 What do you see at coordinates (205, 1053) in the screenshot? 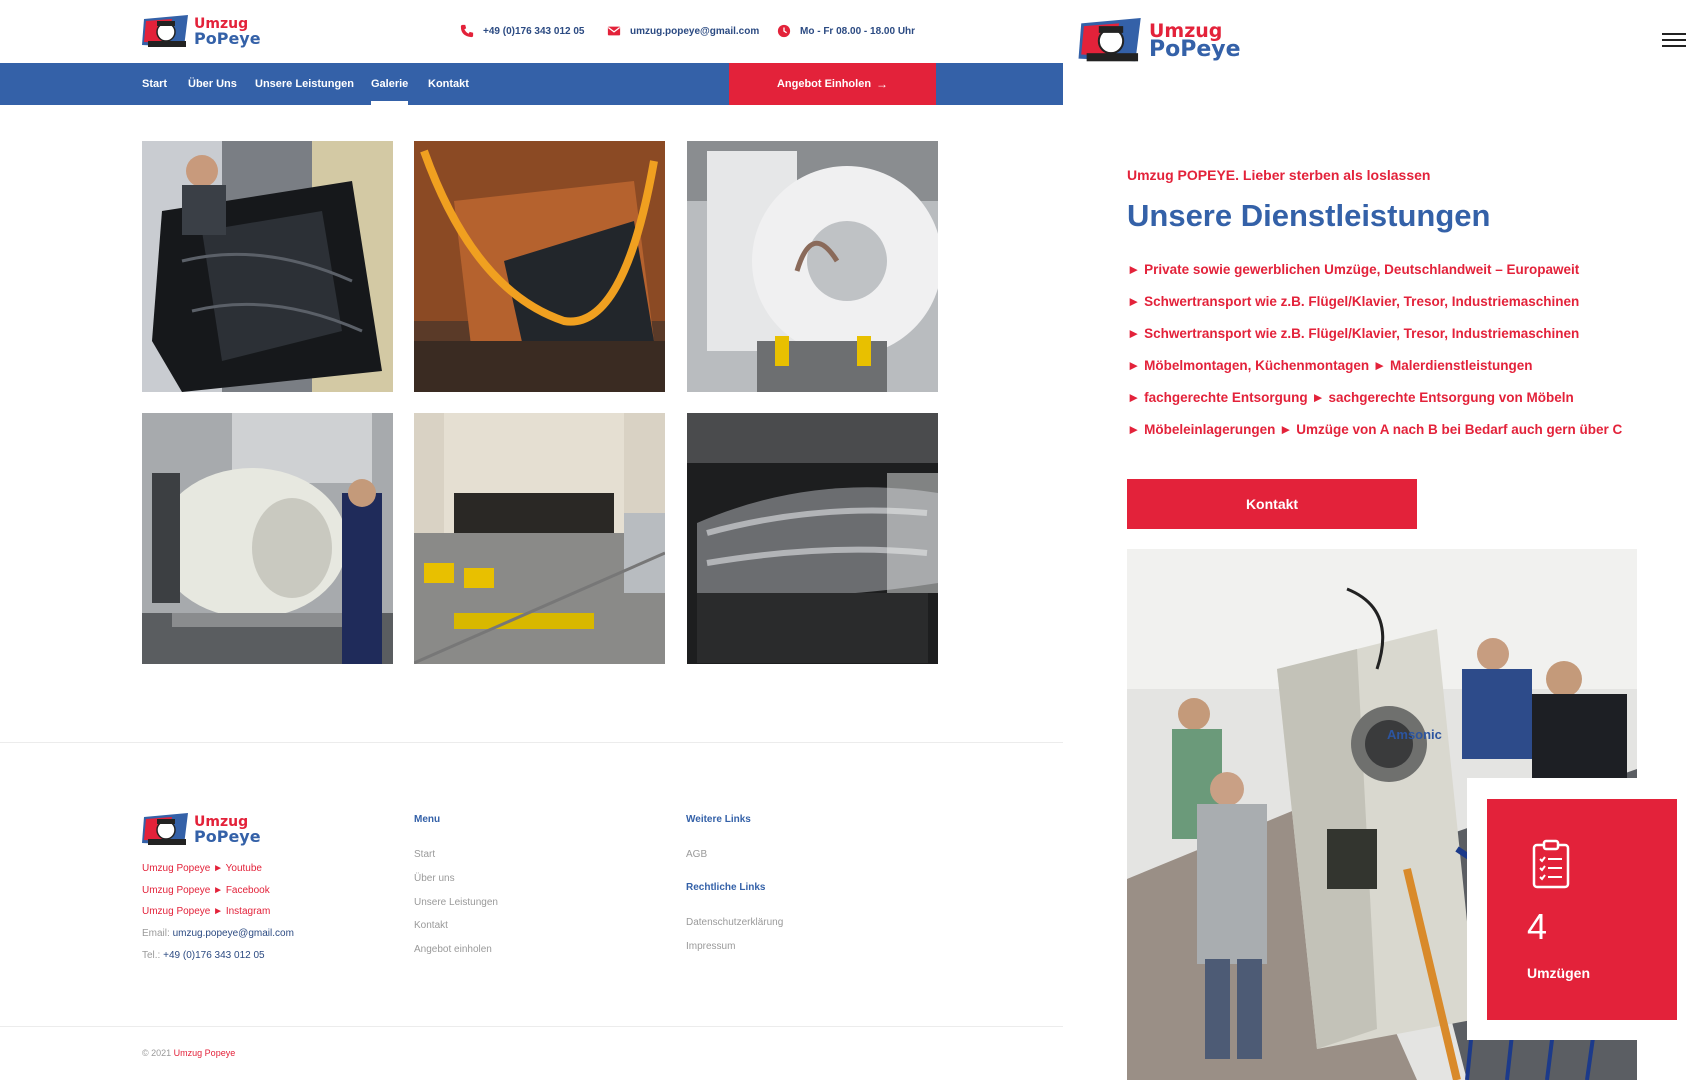
I see `copyright-brand-link: Umzug Popeye` at bounding box center [205, 1053].